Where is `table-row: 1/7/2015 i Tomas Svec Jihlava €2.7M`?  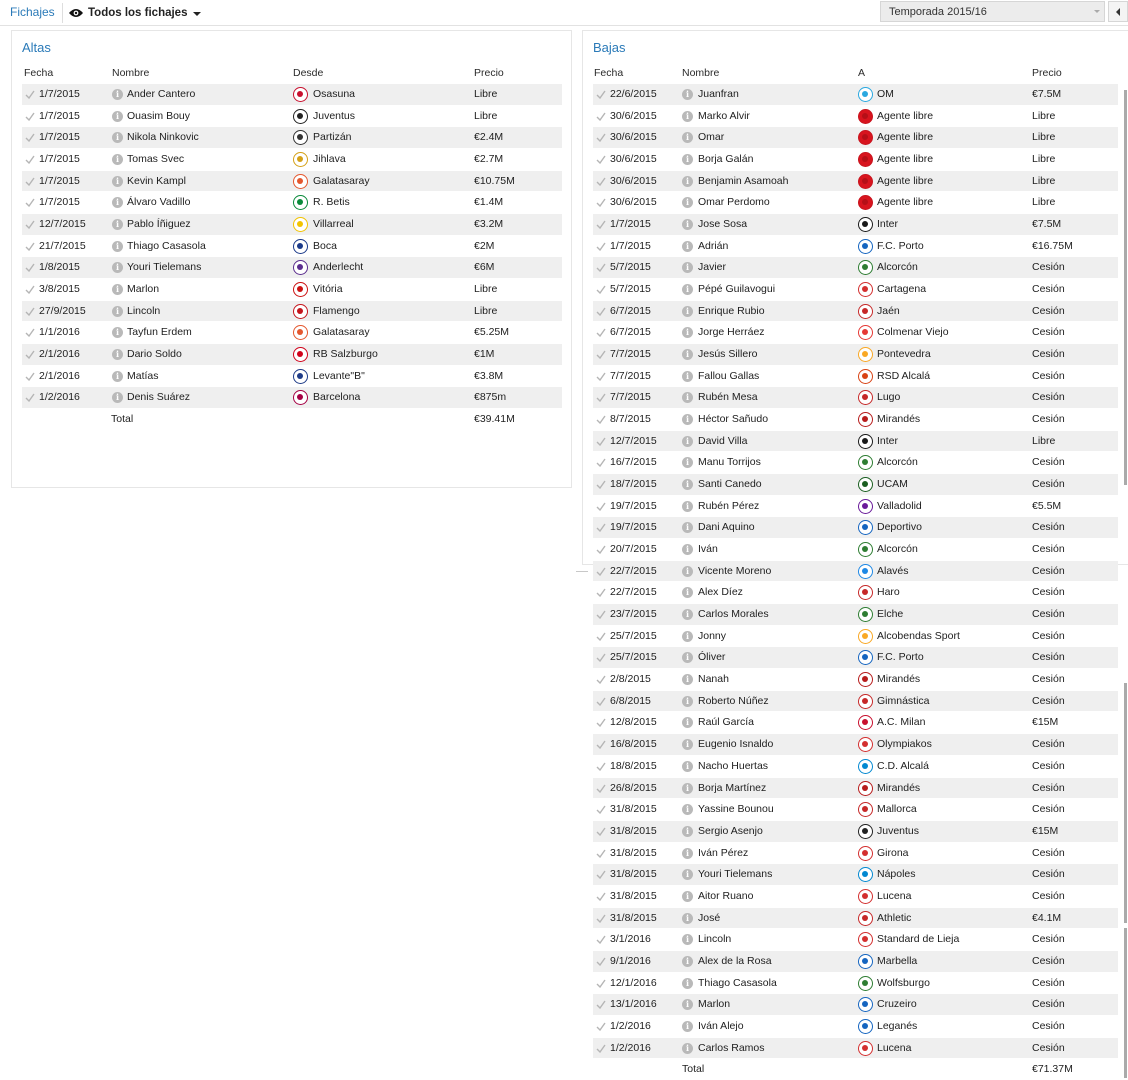
table-row: 1/7/2015 i Tomas Svec Jihlava €2.7M is located at coordinates (292, 160).